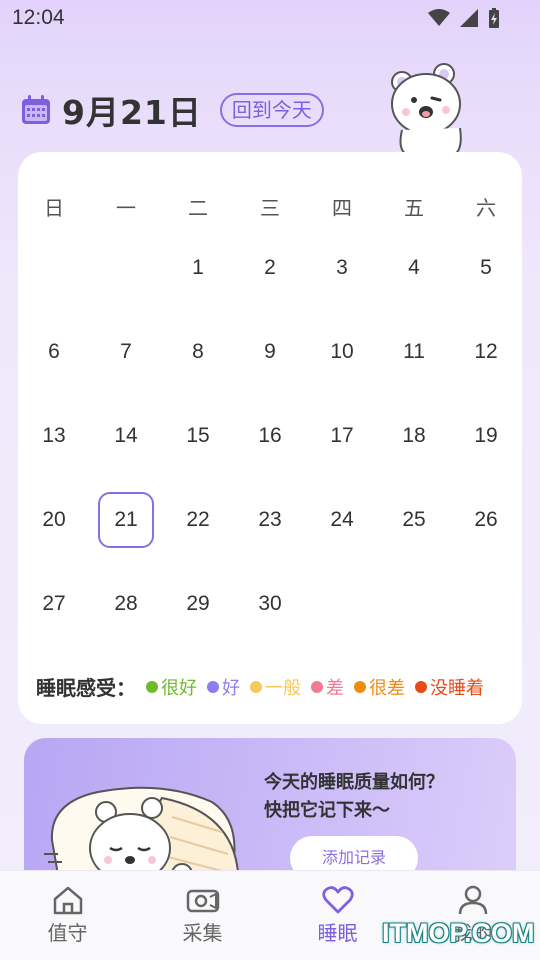  I want to click on calendar-day: 24, so click(342, 520).